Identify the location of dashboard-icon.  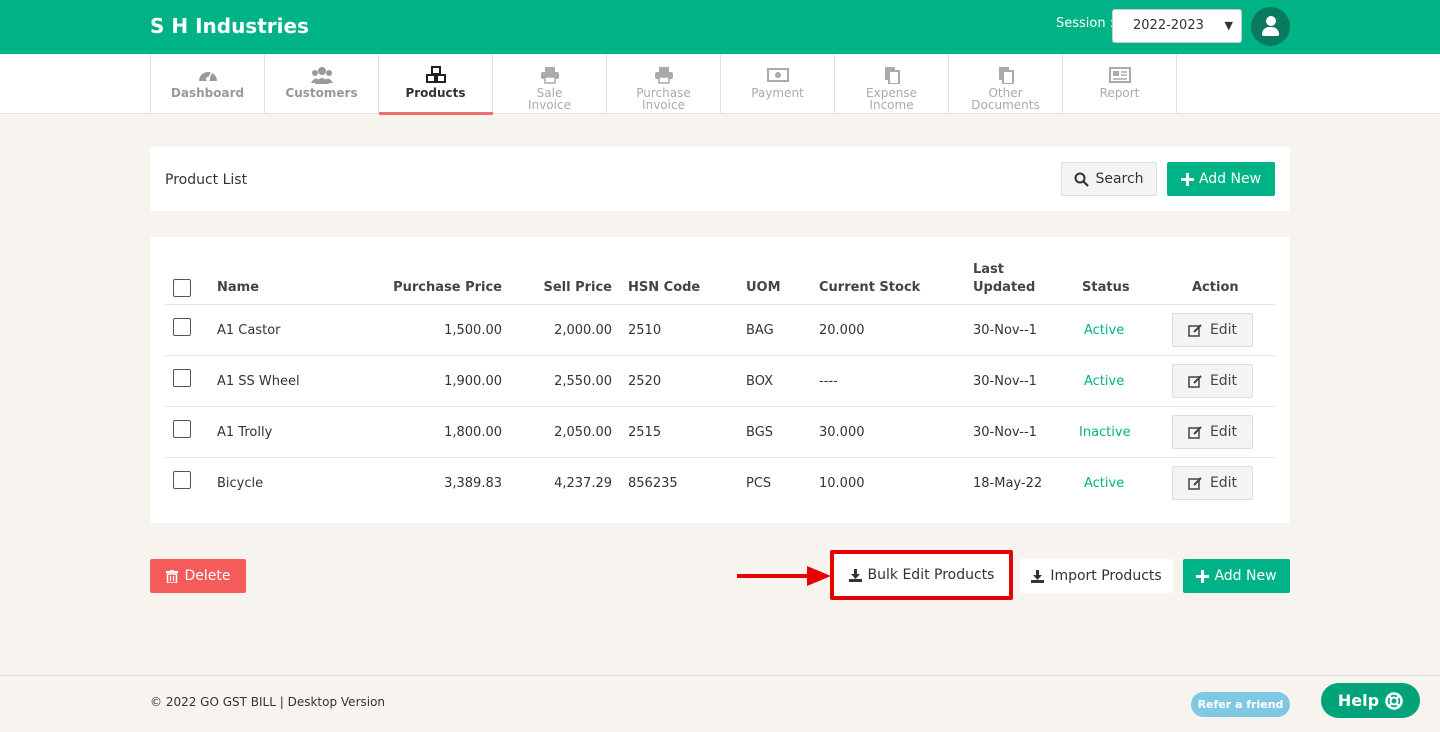
(207, 76).